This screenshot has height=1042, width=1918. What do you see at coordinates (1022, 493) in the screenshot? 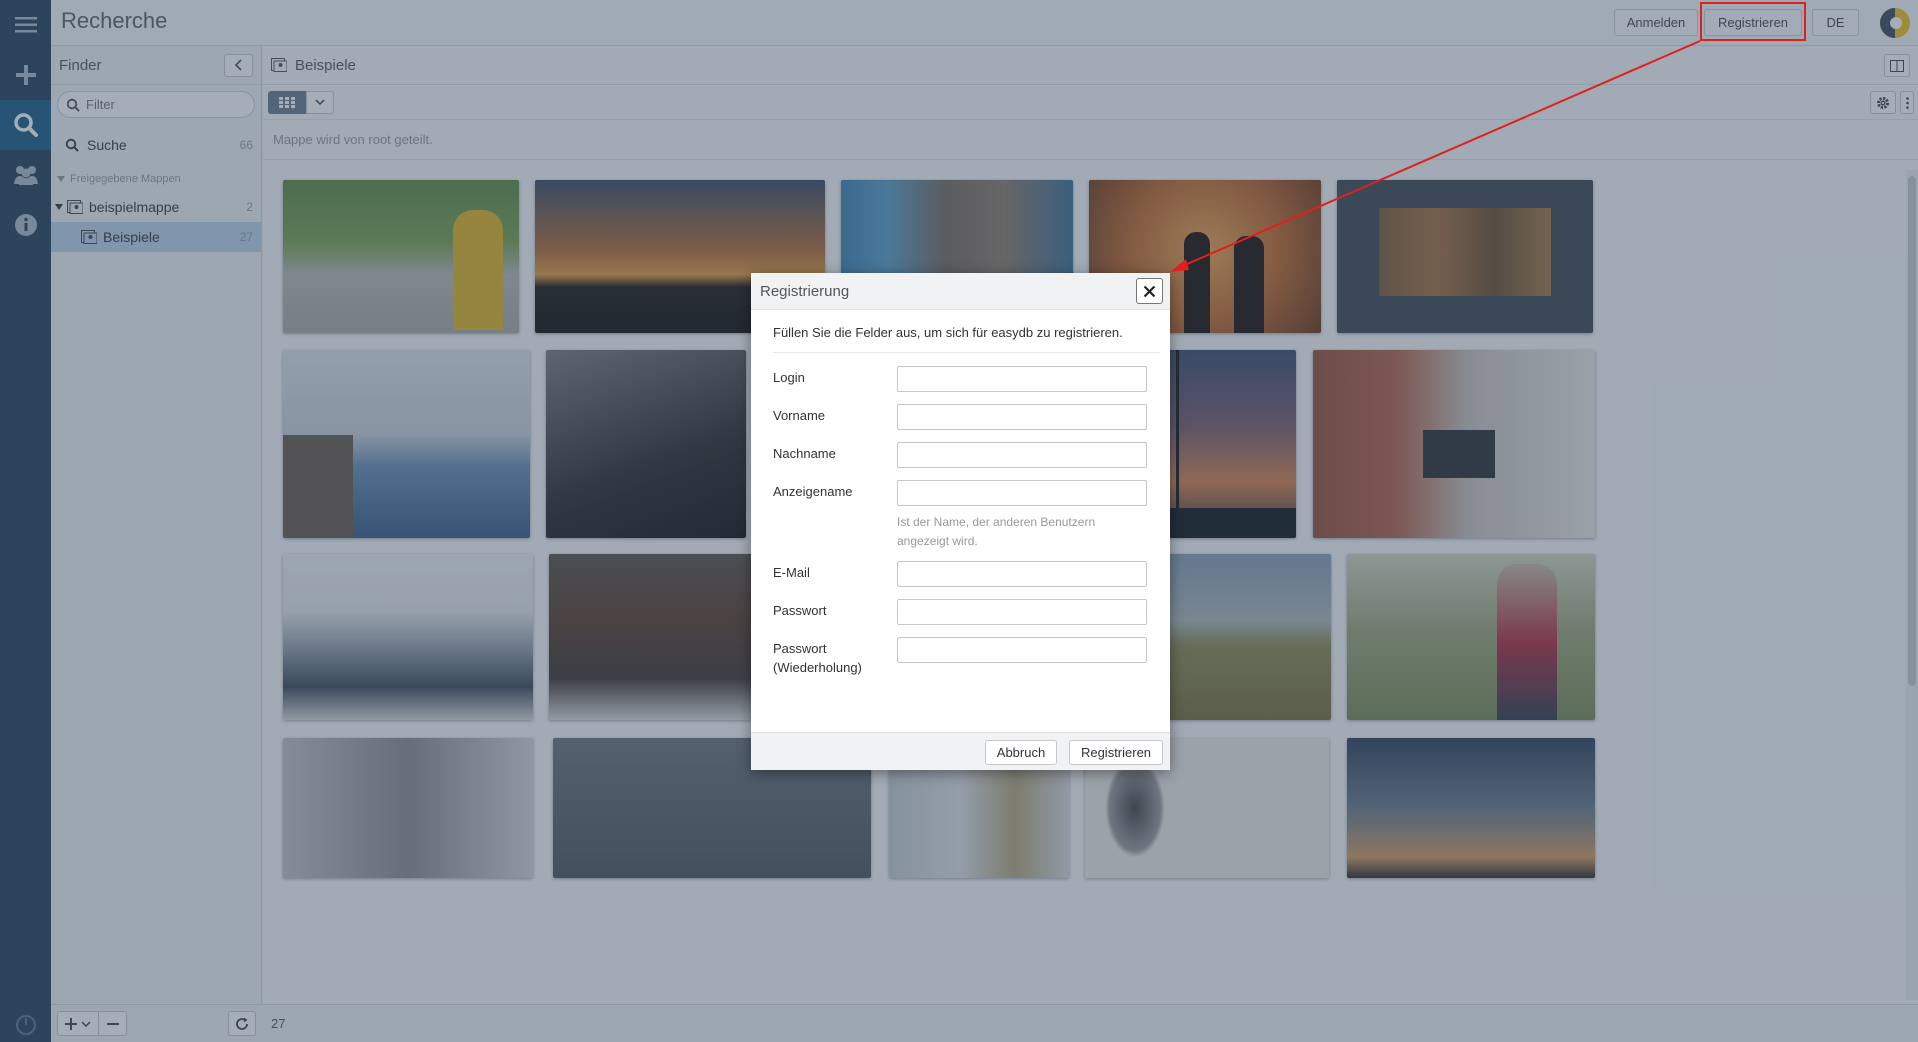
I see `anzeigename-input` at bounding box center [1022, 493].